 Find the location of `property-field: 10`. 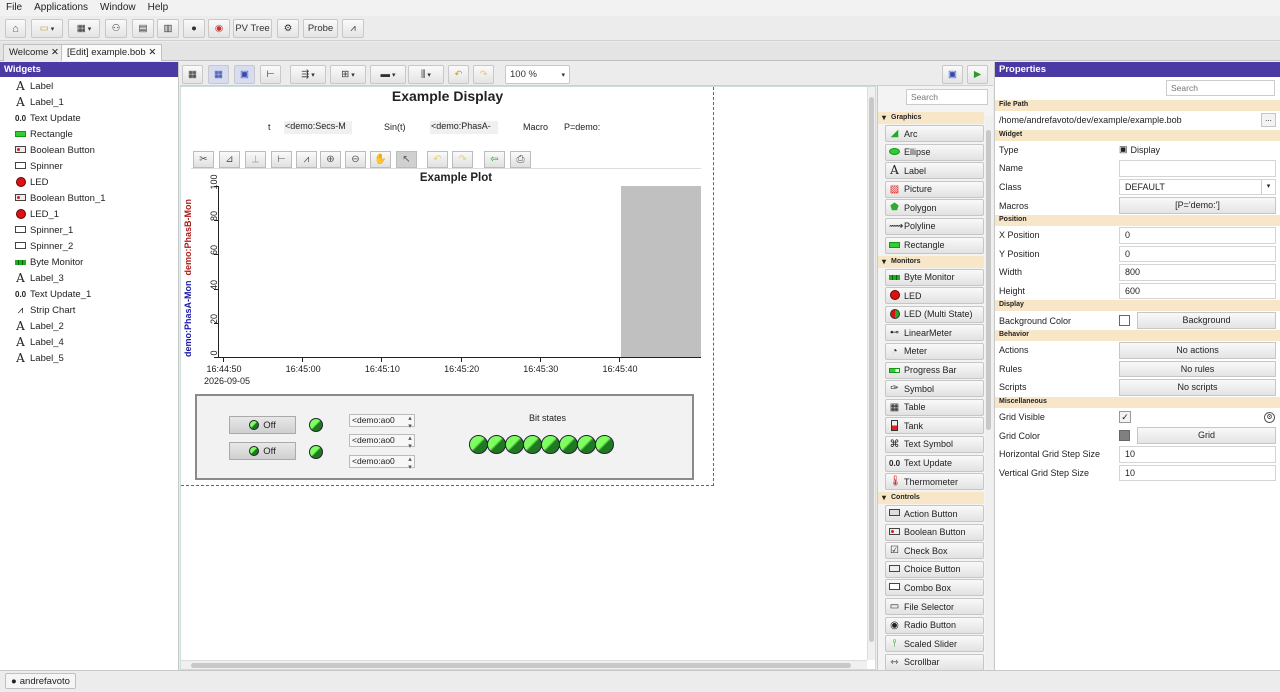

property-field: 10 is located at coordinates (1197, 473).